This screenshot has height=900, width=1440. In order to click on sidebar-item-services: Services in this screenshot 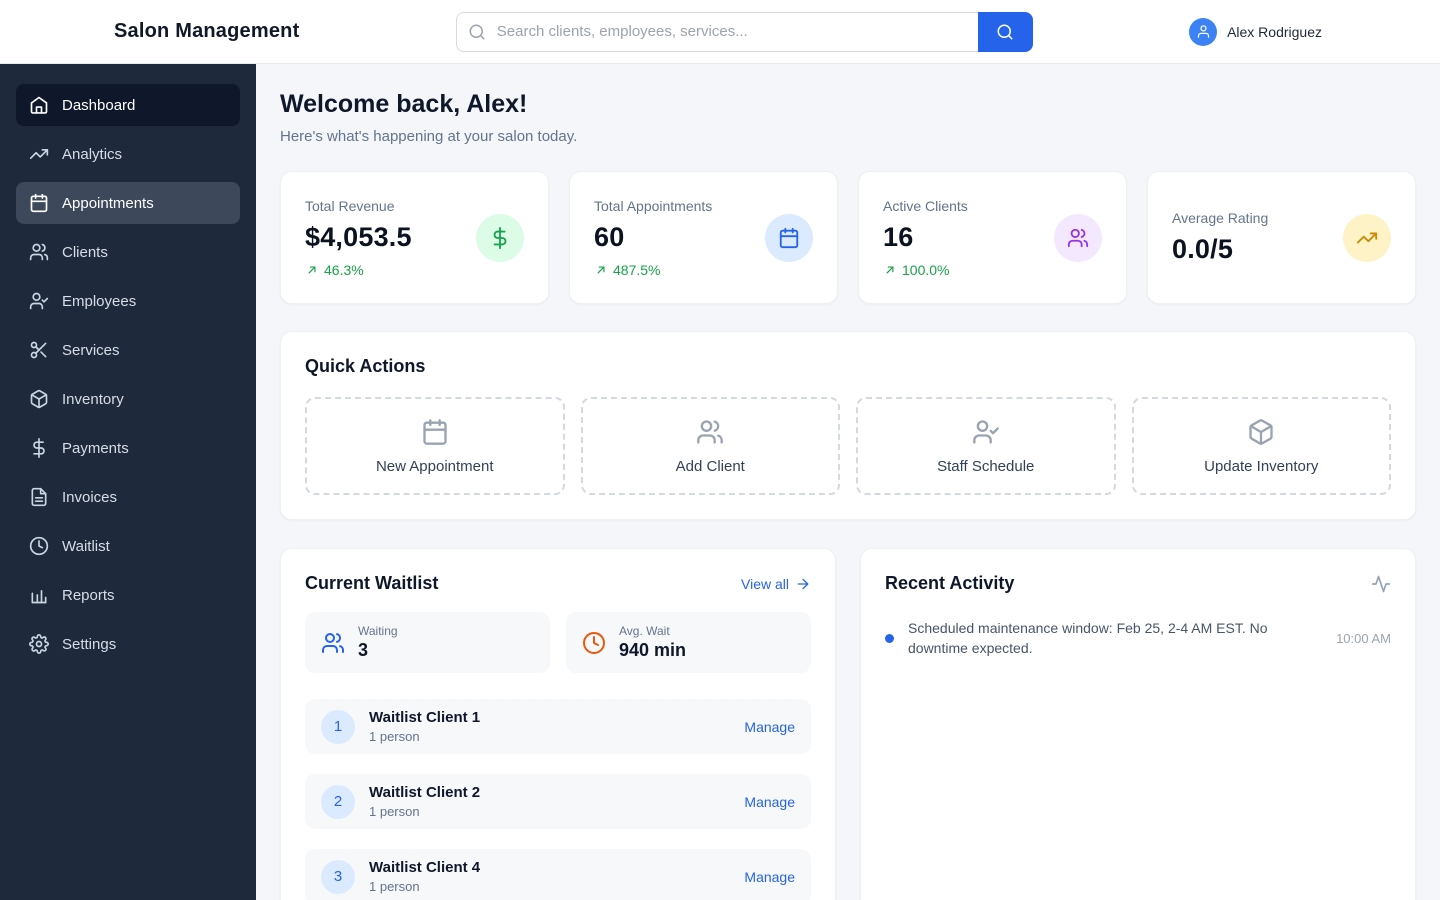, I will do `click(128, 350)`.